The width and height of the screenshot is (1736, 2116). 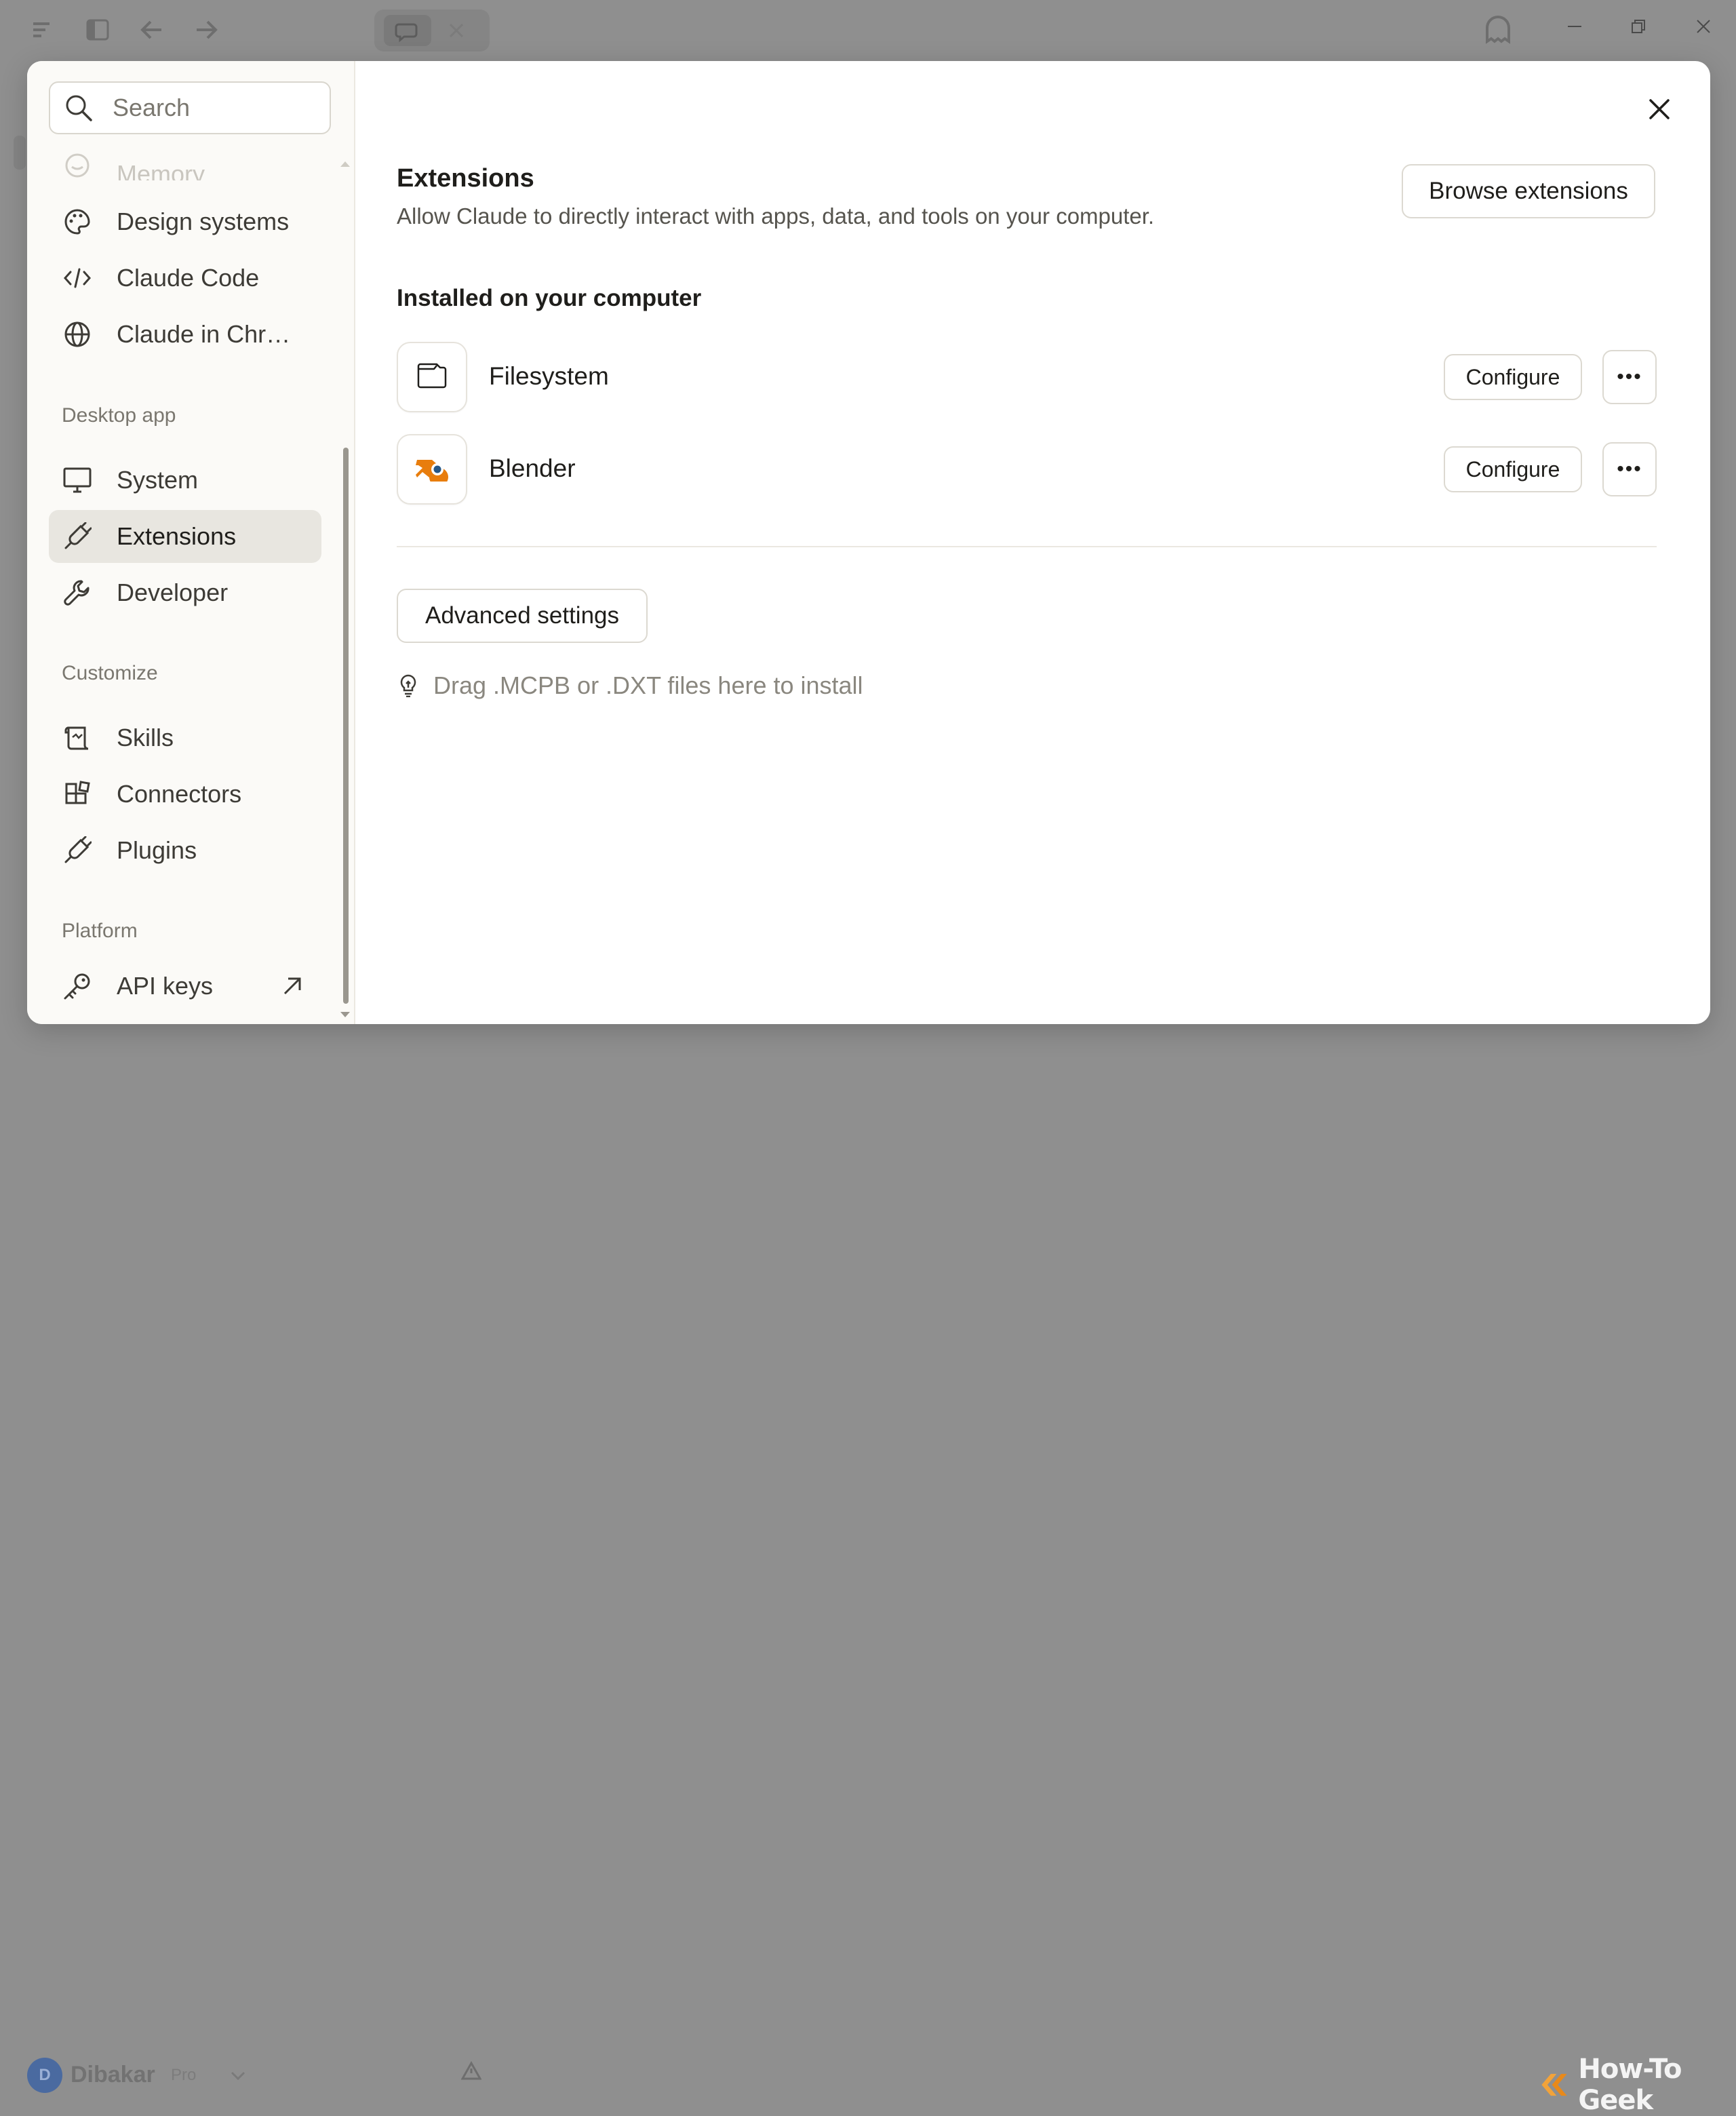 I want to click on lightbulb-icon, so click(x=408, y=686).